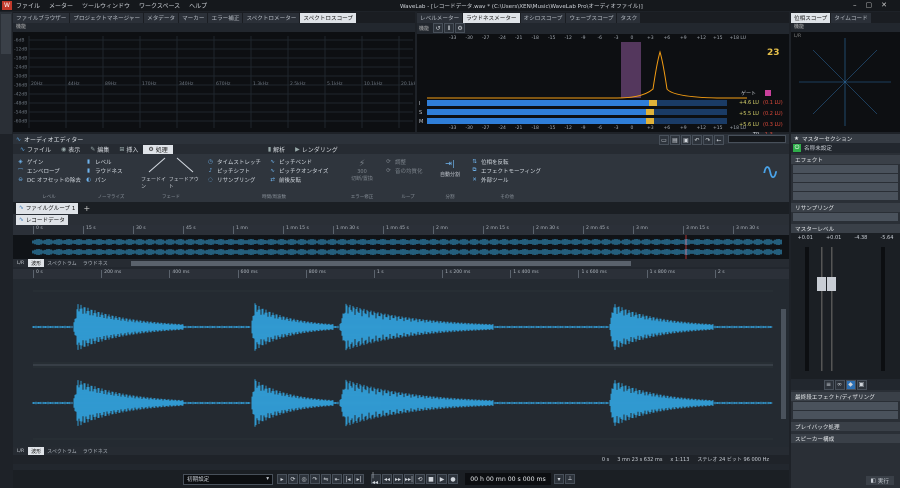  I want to click on loop-adjust-button: ⟳ 調整, so click(408, 161).